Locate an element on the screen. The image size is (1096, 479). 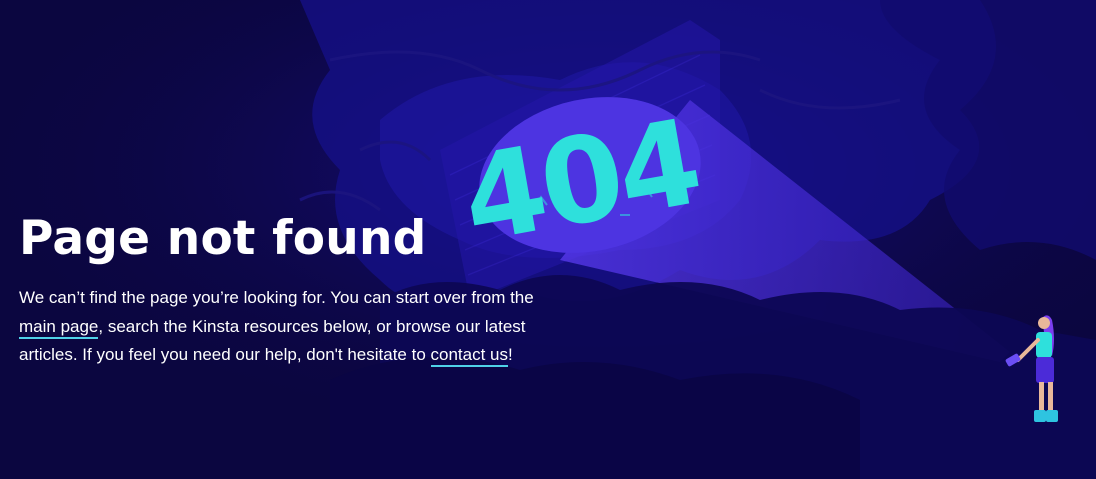
message-text-3: ! is located at coordinates (510, 354).